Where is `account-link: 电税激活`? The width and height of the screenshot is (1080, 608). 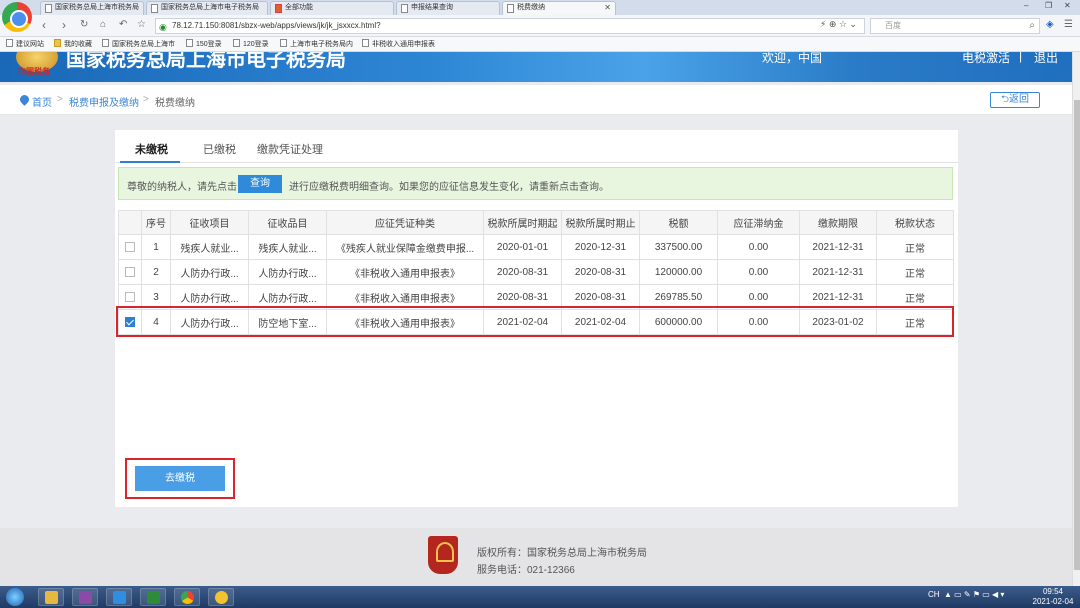
account-link: 电税激活 is located at coordinates (986, 59).